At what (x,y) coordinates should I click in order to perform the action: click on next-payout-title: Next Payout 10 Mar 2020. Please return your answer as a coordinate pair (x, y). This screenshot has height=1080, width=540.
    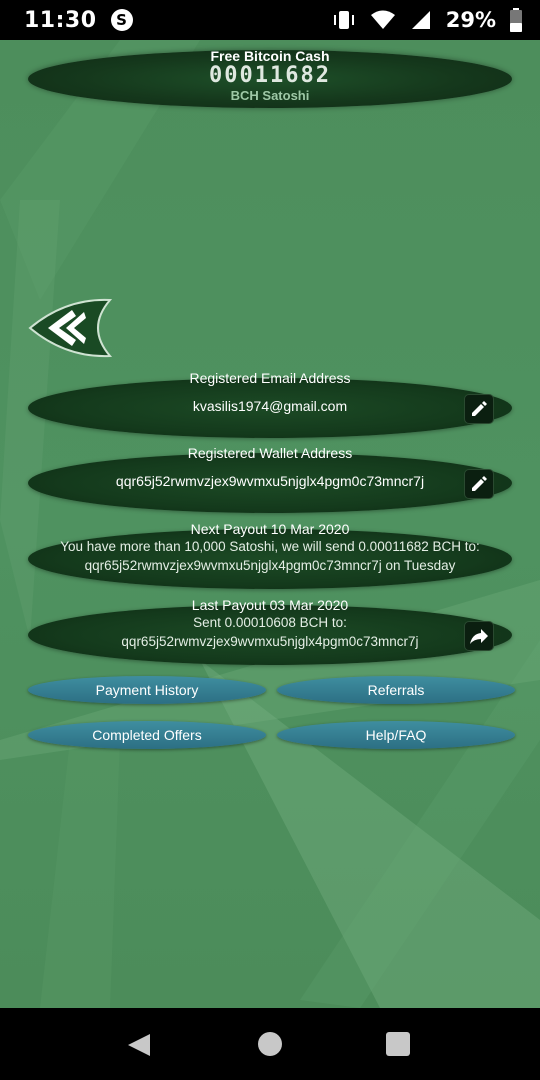
    Looking at the image, I should click on (270, 529).